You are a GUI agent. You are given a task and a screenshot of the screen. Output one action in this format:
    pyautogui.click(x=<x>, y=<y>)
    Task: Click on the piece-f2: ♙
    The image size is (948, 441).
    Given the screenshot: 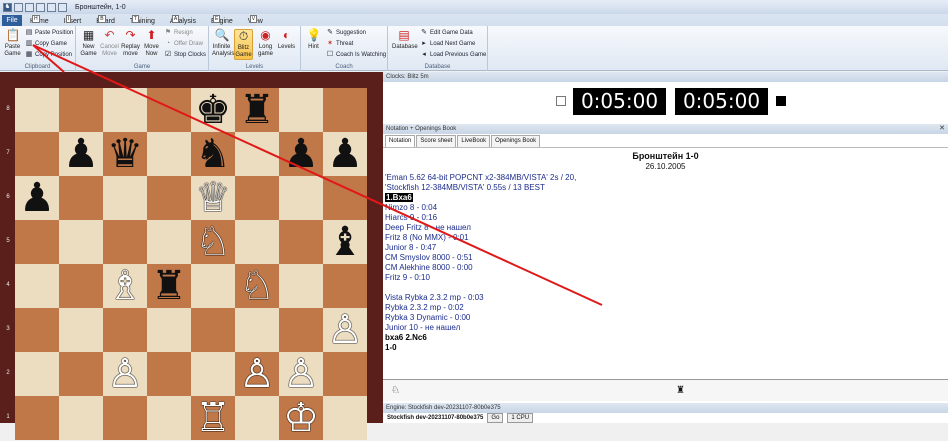 What is the action you would take?
    pyautogui.click(x=257, y=374)
    